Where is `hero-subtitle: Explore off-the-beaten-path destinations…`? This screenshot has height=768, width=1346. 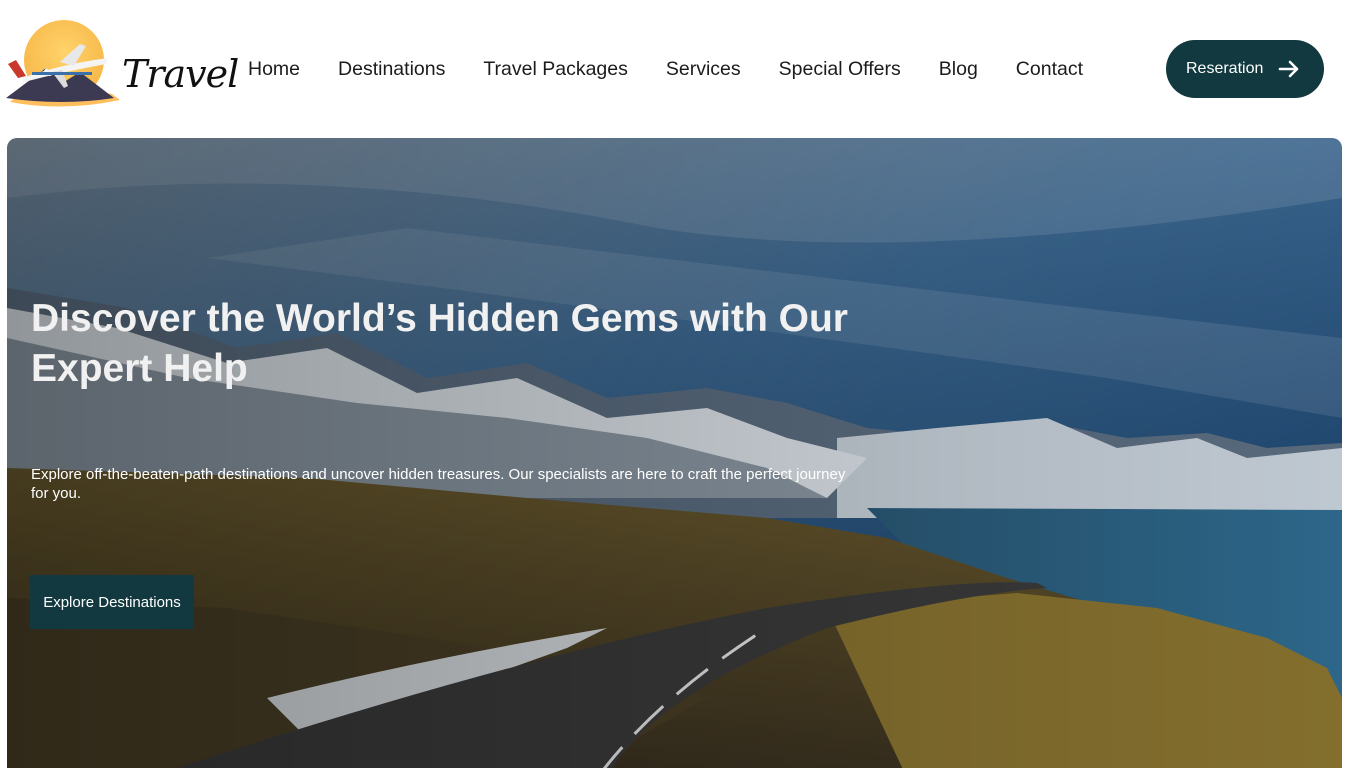
hero-subtitle: Explore off-the-beaten-path destinations… is located at coordinates (438, 484).